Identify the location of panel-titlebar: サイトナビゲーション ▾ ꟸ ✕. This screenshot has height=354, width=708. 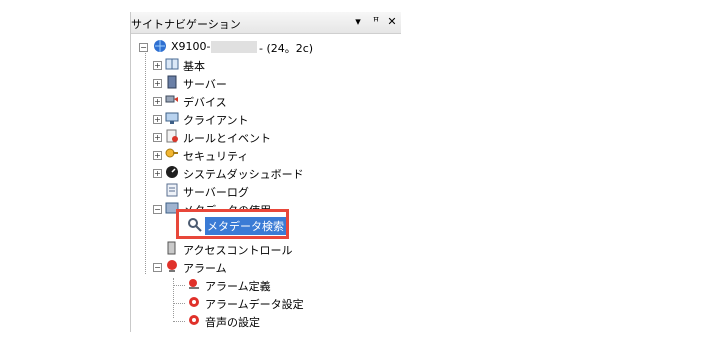
(266, 23).